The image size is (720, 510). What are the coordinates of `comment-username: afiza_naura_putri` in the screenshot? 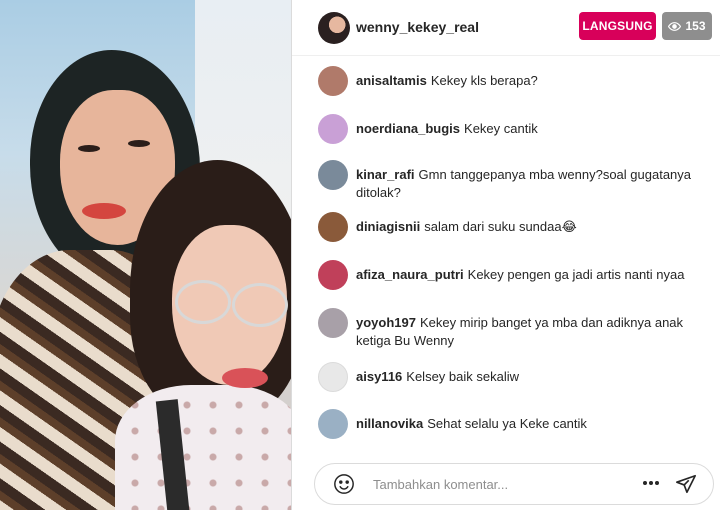 It's located at (410, 274).